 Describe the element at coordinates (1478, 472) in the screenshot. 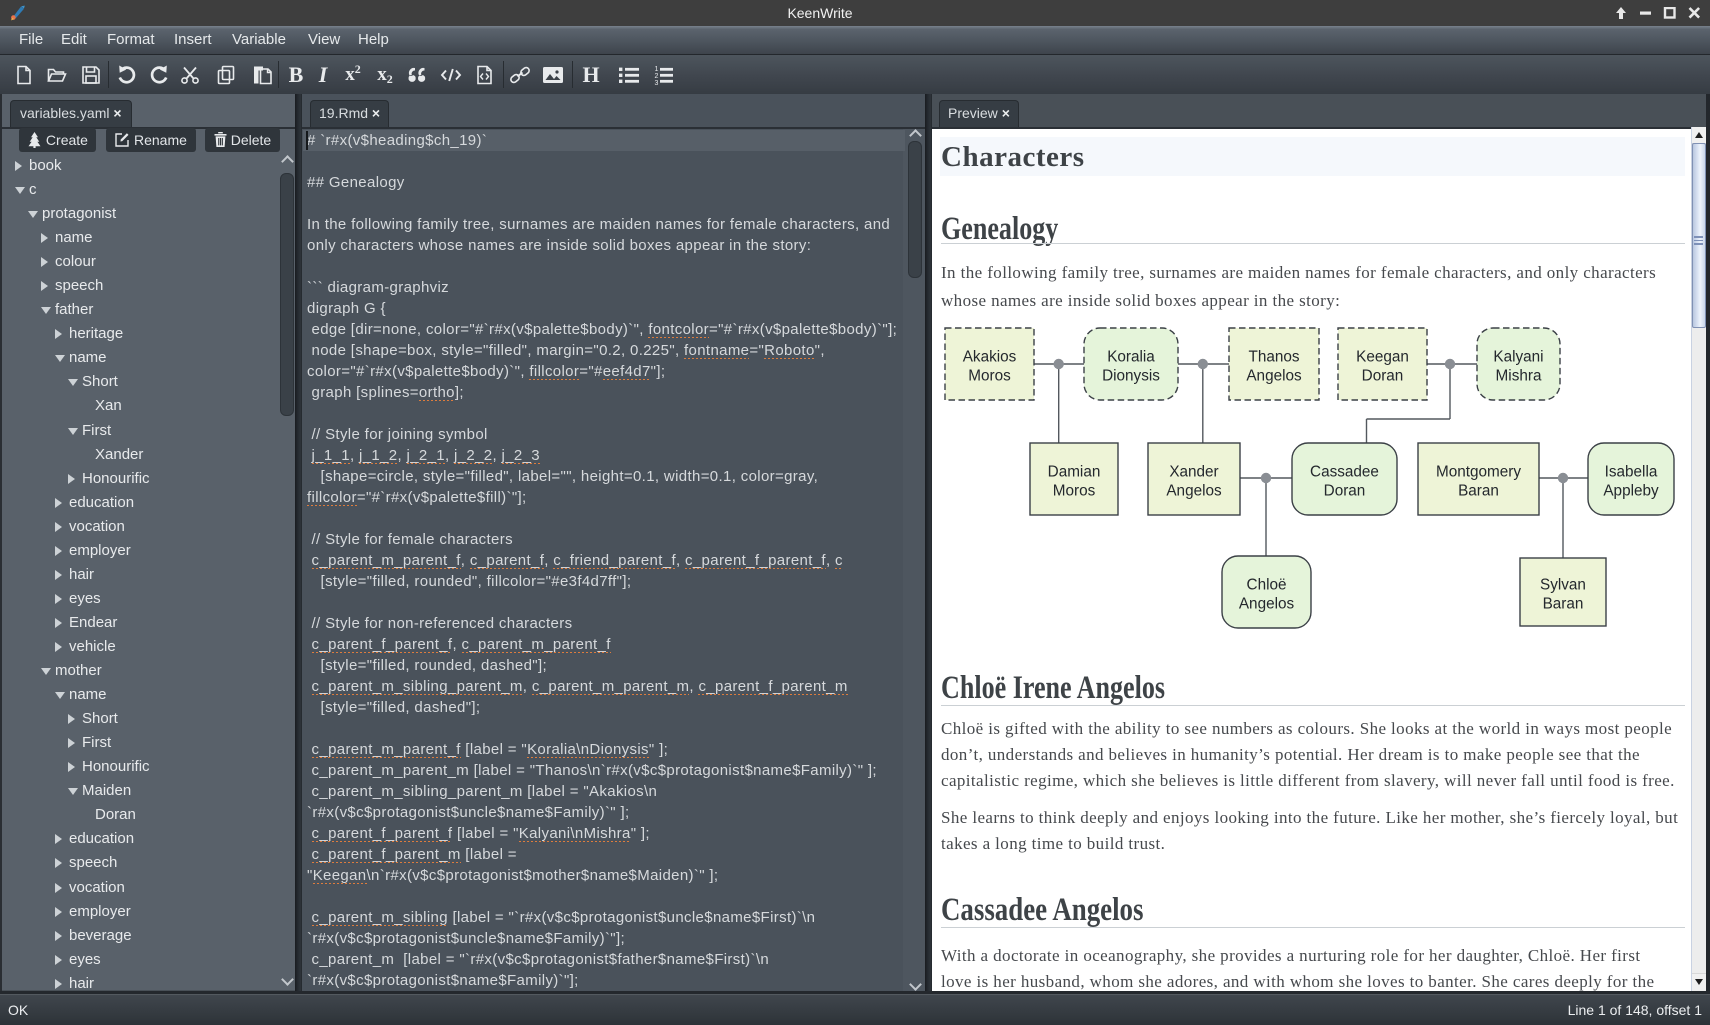

I see `svg-text: Montgomery` at that location.